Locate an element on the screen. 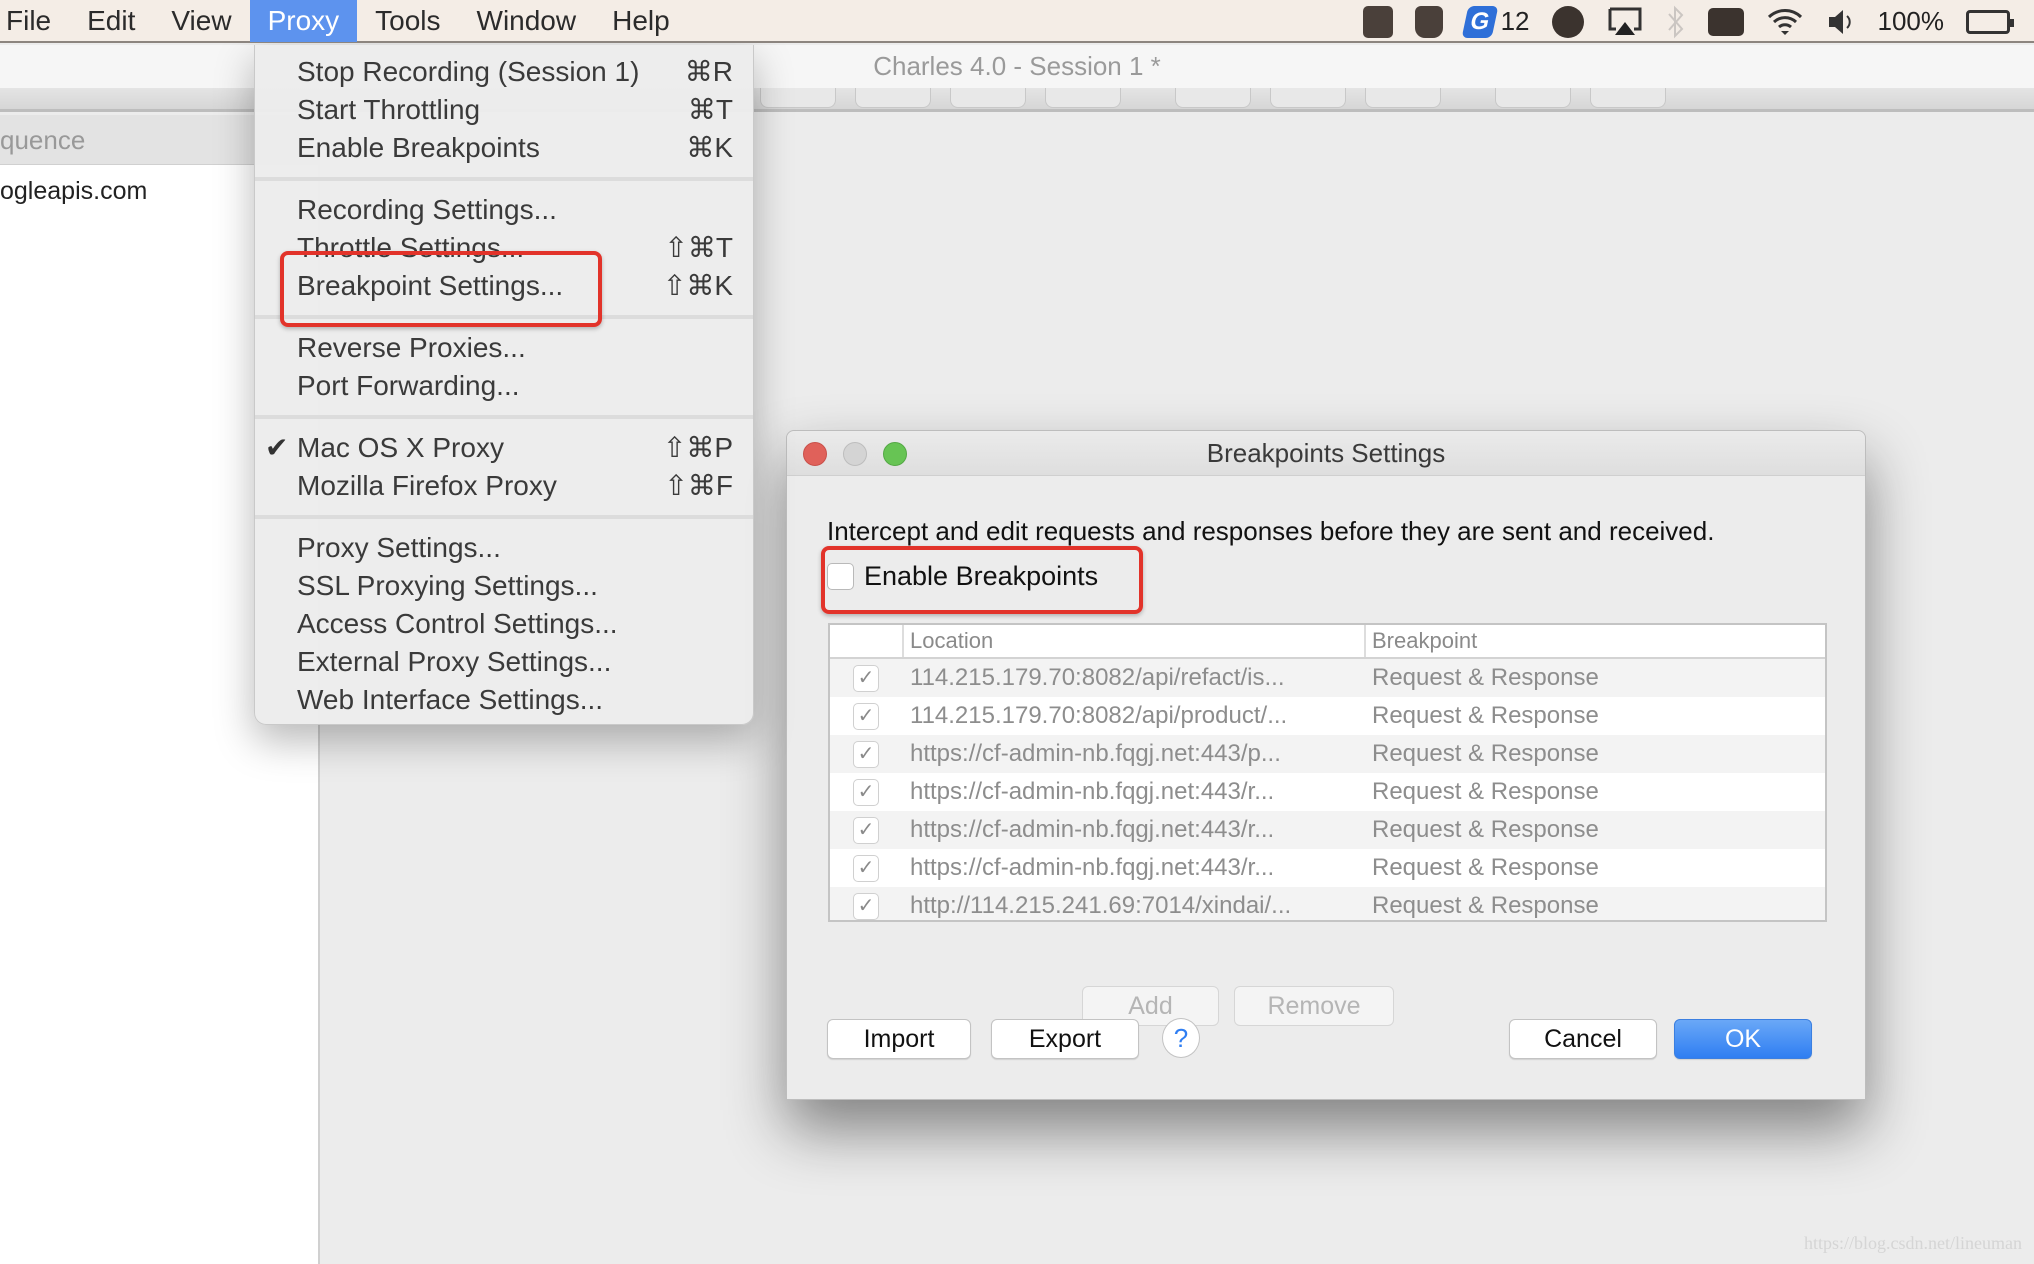 This screenshot has width=2034, height=1264. note-app-icon is located at coordinates (1377, 21).